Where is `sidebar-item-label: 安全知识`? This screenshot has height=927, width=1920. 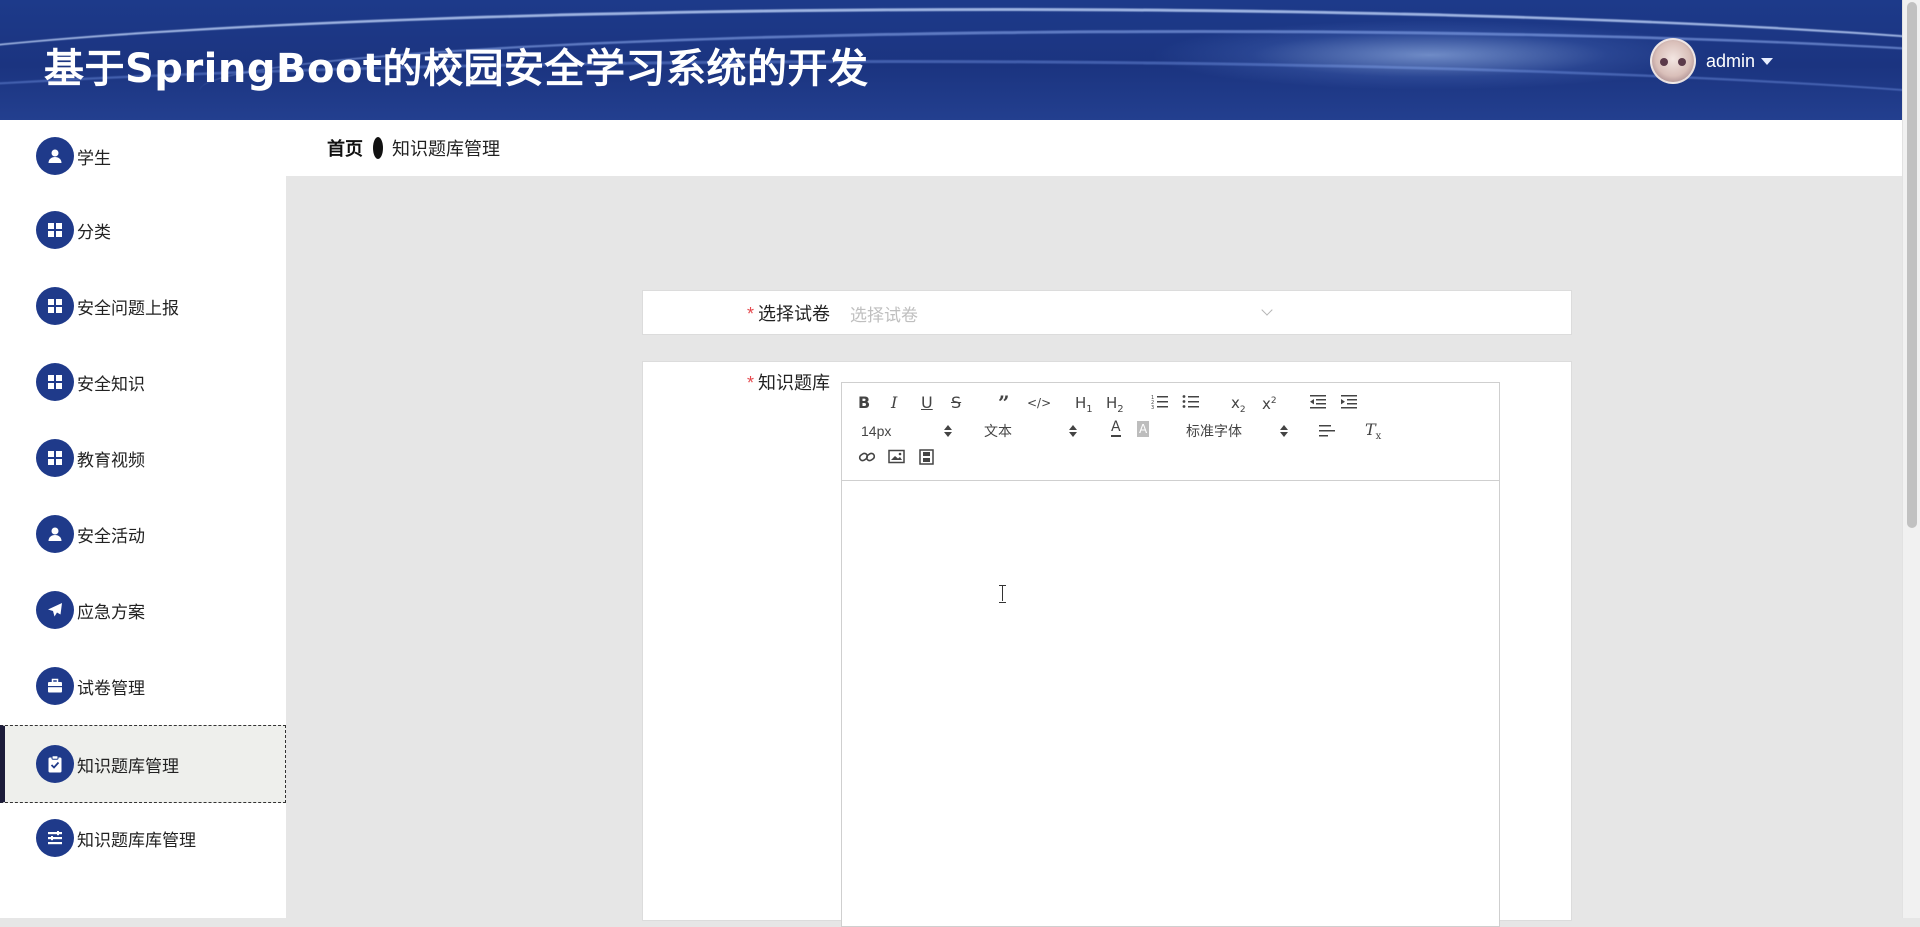
sidebar-item-label: 安全知识 is located at coordinates (111, 384).